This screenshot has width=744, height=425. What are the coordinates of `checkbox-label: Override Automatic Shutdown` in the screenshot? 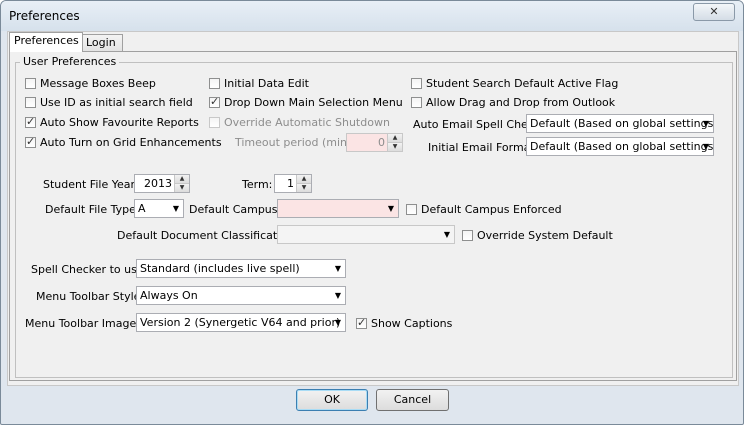 It's located at (307, 122).